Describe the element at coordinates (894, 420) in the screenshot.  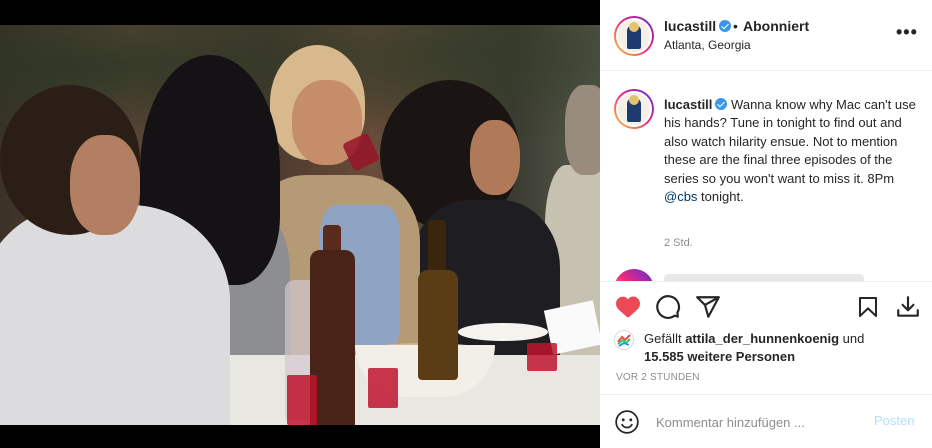
I see `post-comment-button: Posten` at that location.